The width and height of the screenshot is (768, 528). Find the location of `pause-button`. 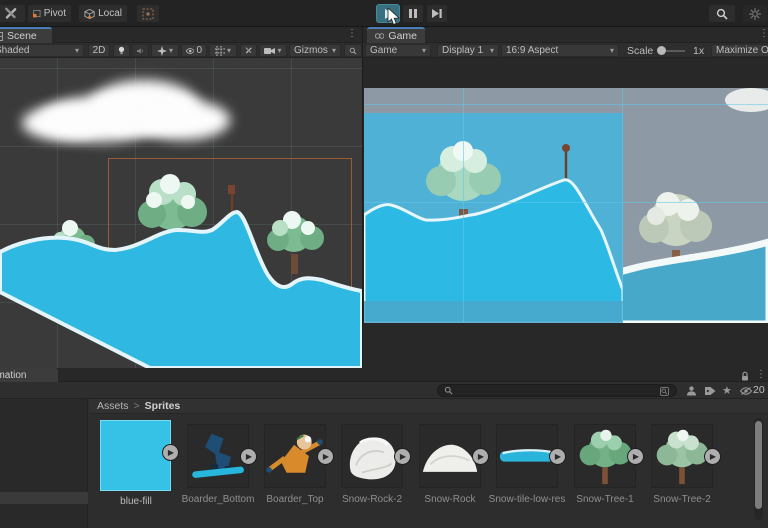

pause-button is located at coordinates (413, 13).